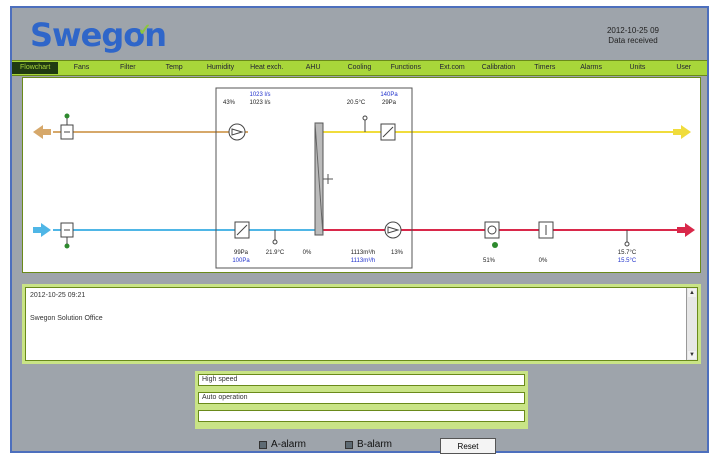 This screenshot has width=719, height=457. What do you see at coordinates (361, 380) in the screenshot?
I see `status-field-speed: High speed` at bounding box center [361, 380].